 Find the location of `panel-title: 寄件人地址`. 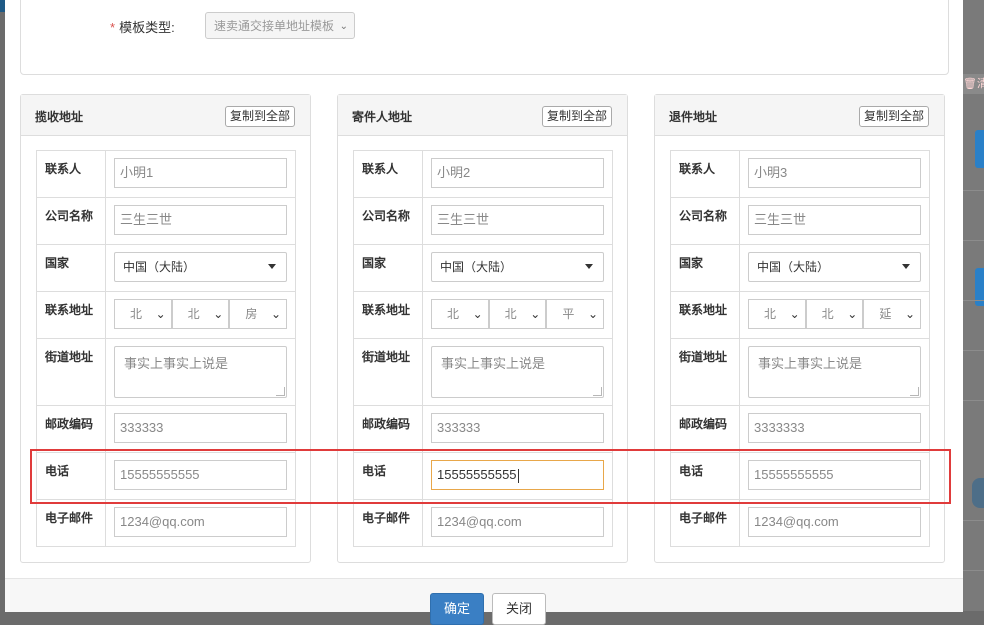

panel-title: 寄件人地址 is located at coordinates (382, 117).